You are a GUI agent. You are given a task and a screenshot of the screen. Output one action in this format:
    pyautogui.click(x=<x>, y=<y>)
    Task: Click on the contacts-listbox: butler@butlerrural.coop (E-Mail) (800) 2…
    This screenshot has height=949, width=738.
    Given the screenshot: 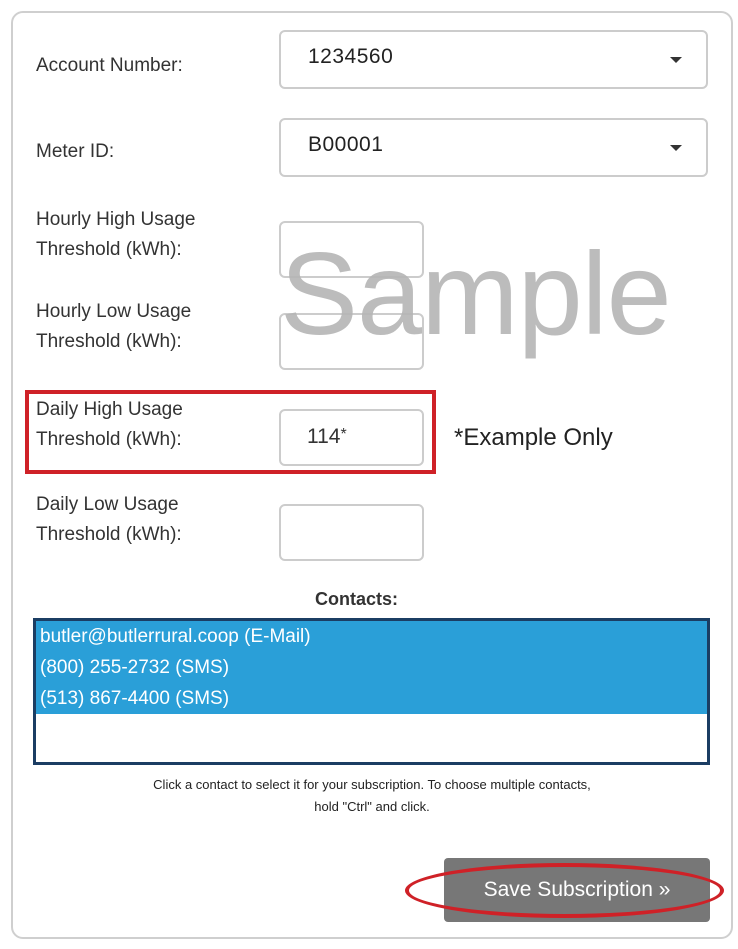 What is the action you would take?
    pyautogui.click(x=371, y=691)
    